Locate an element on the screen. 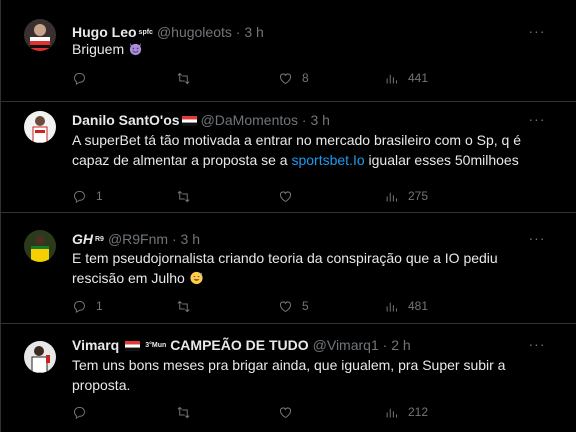 The height and width of the screenshot is (432, 576). tweet-actions: 1 275 is located at coordinates (309, 196).